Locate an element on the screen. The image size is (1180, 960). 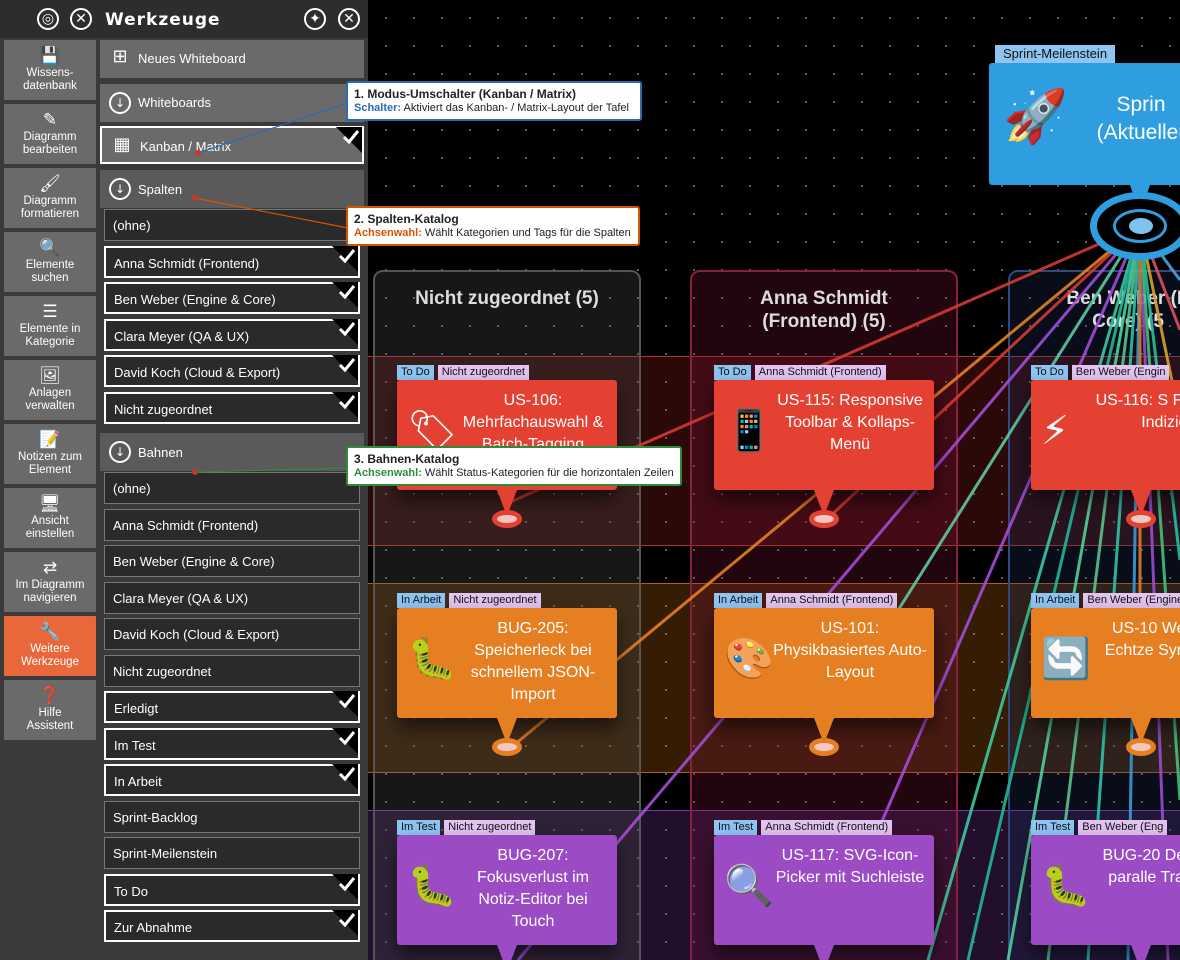
list-item: Zur Abnahme is located at coordinates (232, 926).